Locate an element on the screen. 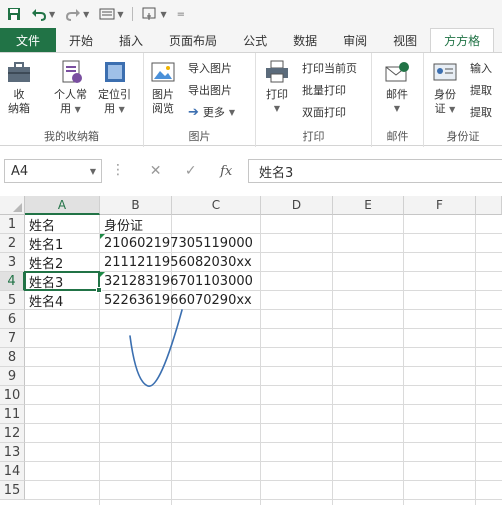 The height and width of the screenshot is (505, 502). row-header-12: 12 is located at coordinates (12, 433).